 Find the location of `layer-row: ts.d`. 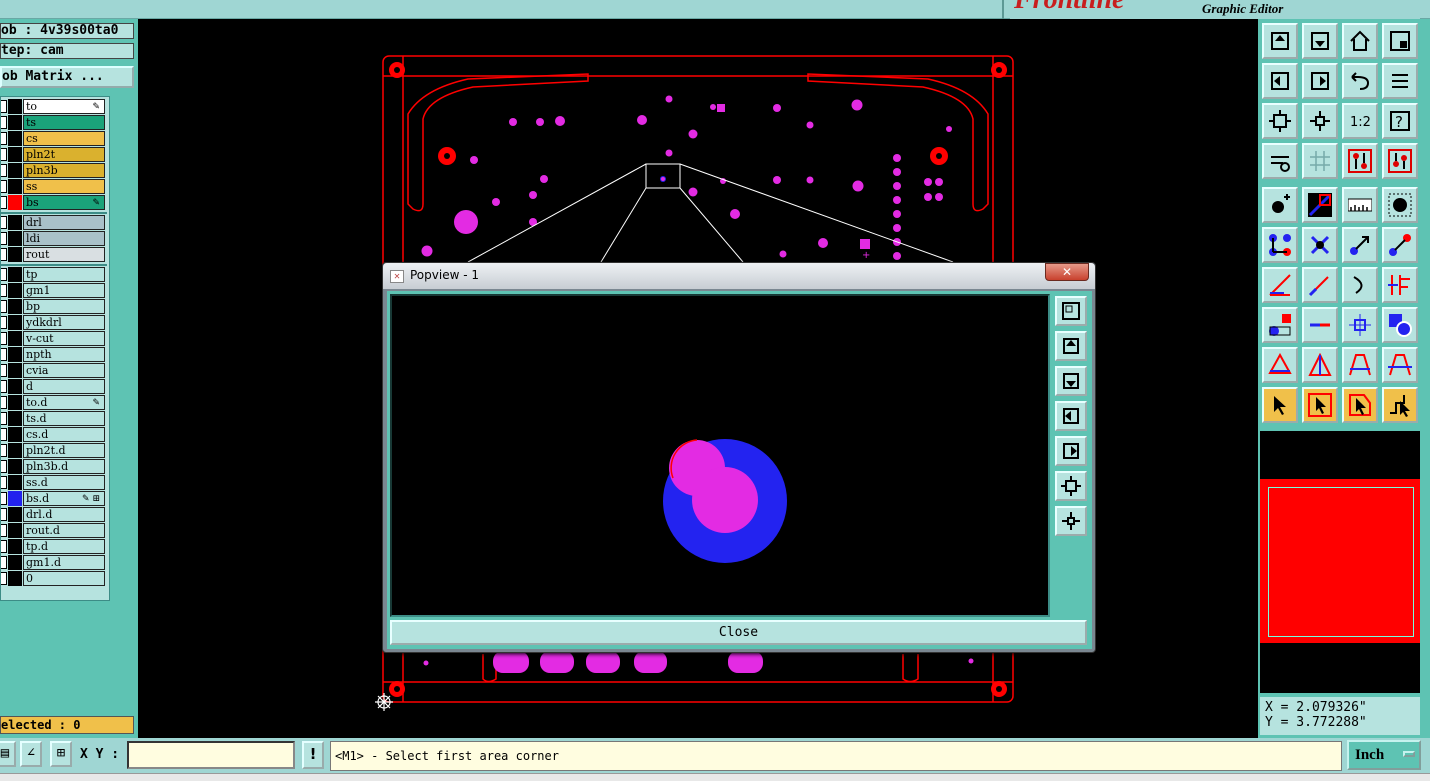

layer-row: ts.d is located at coordinates (54, 418).